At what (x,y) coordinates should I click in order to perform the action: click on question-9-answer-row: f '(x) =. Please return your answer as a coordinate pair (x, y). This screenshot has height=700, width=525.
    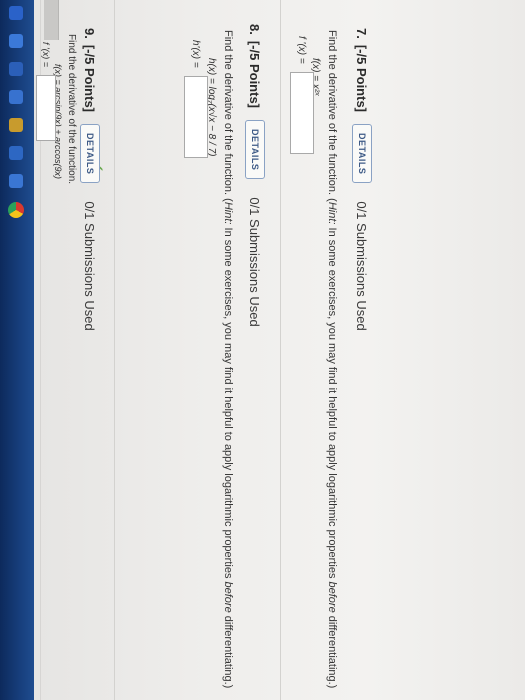
    Looking at the image, I should click on (46, 91).